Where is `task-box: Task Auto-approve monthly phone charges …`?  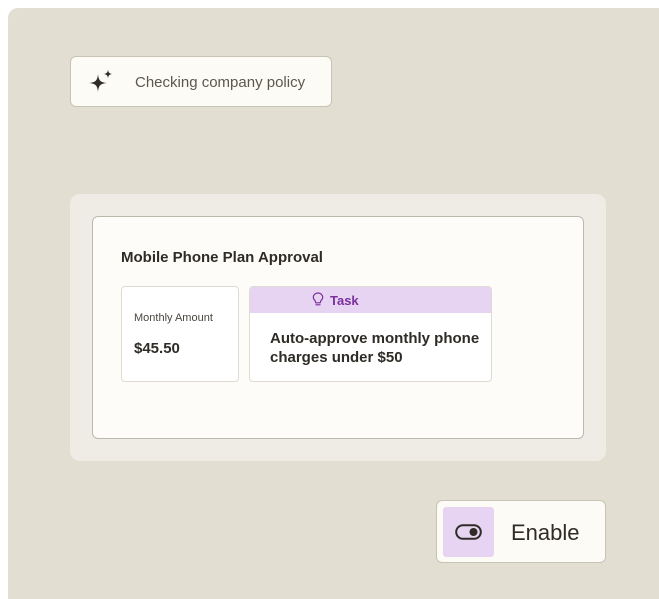 task-box: Task Auto-approve monthly phone charges … is located at coordinates (370, 334).